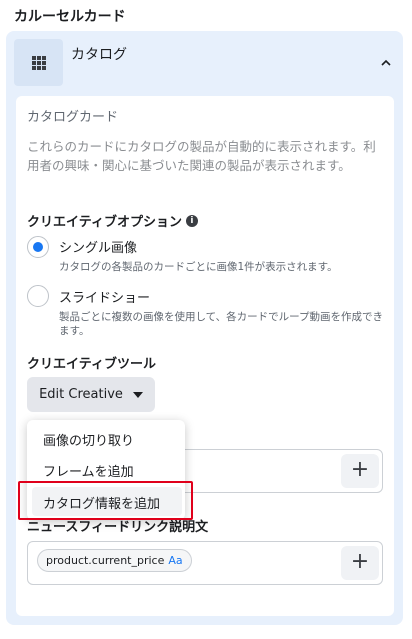  I want to click on section-title: カルーセルカード, so click(70, 17).